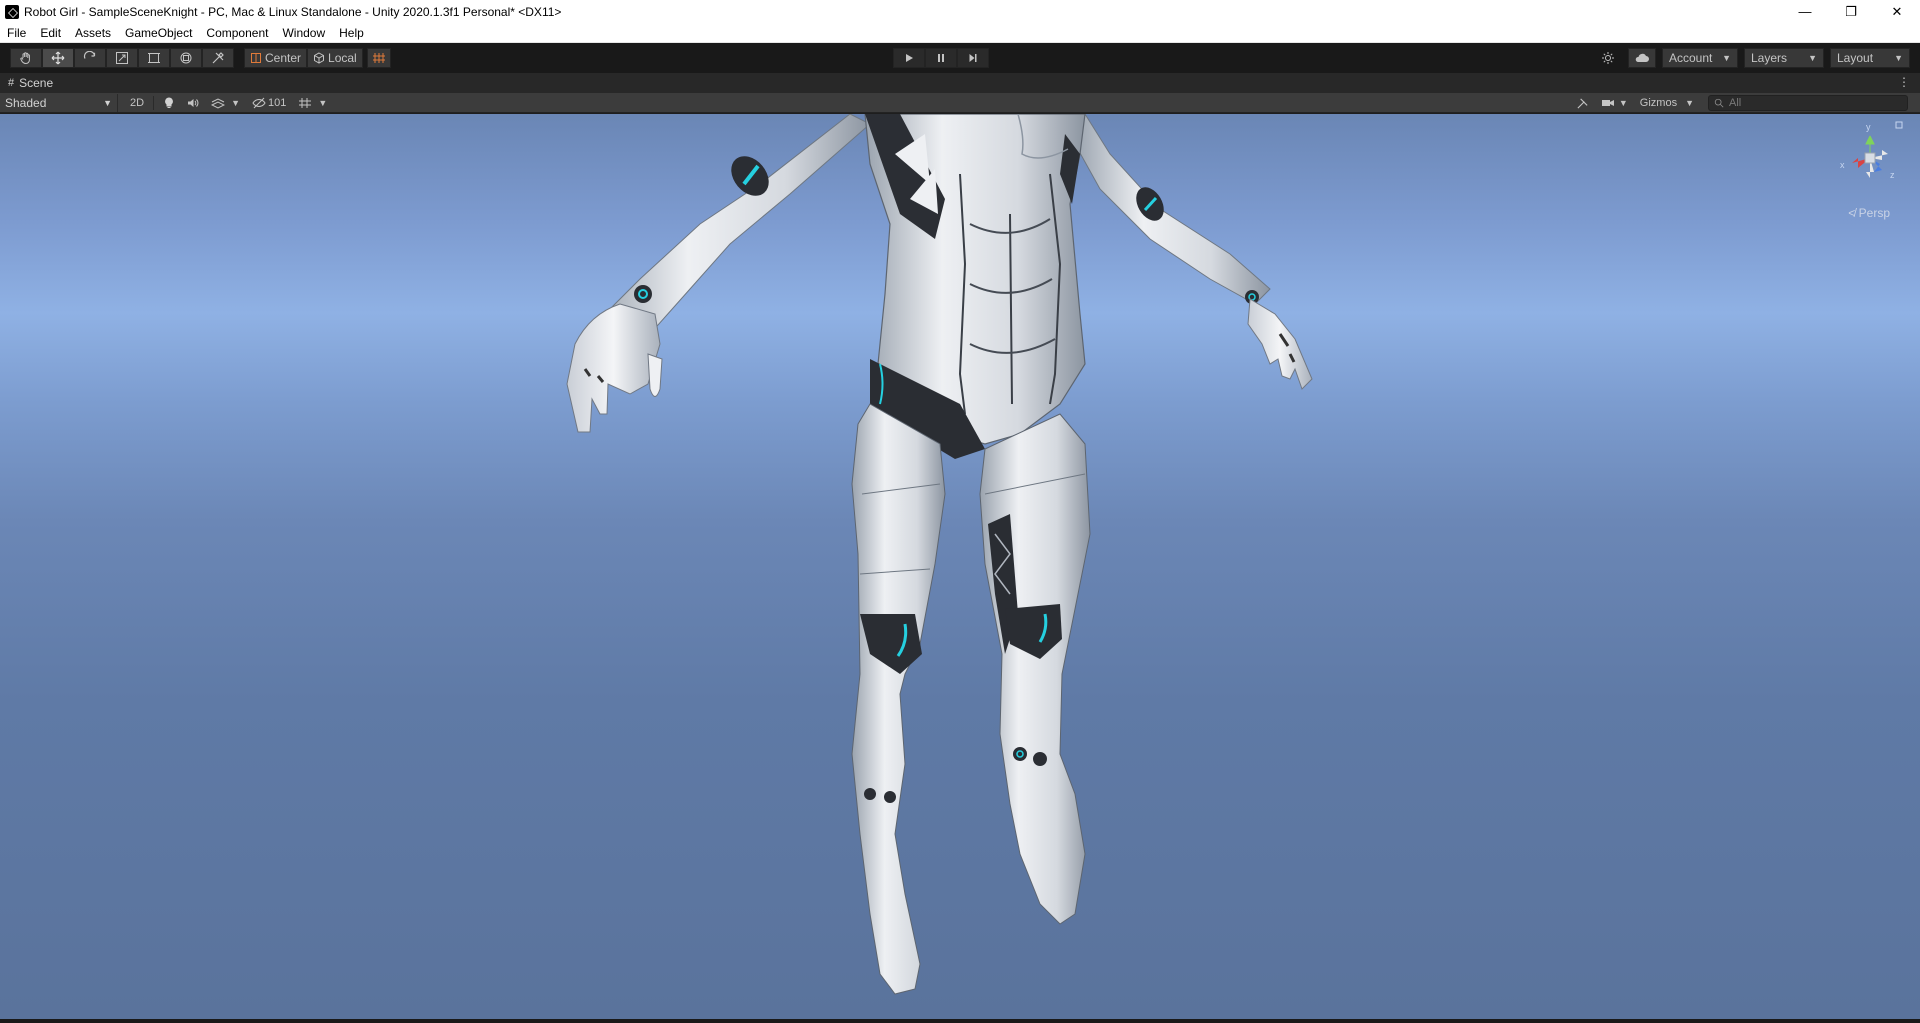 The image size is (1920, 1023). I want to click on toolbar-right: Account ▼ Layers ▼ Layout ▼, so click(1749, 58).